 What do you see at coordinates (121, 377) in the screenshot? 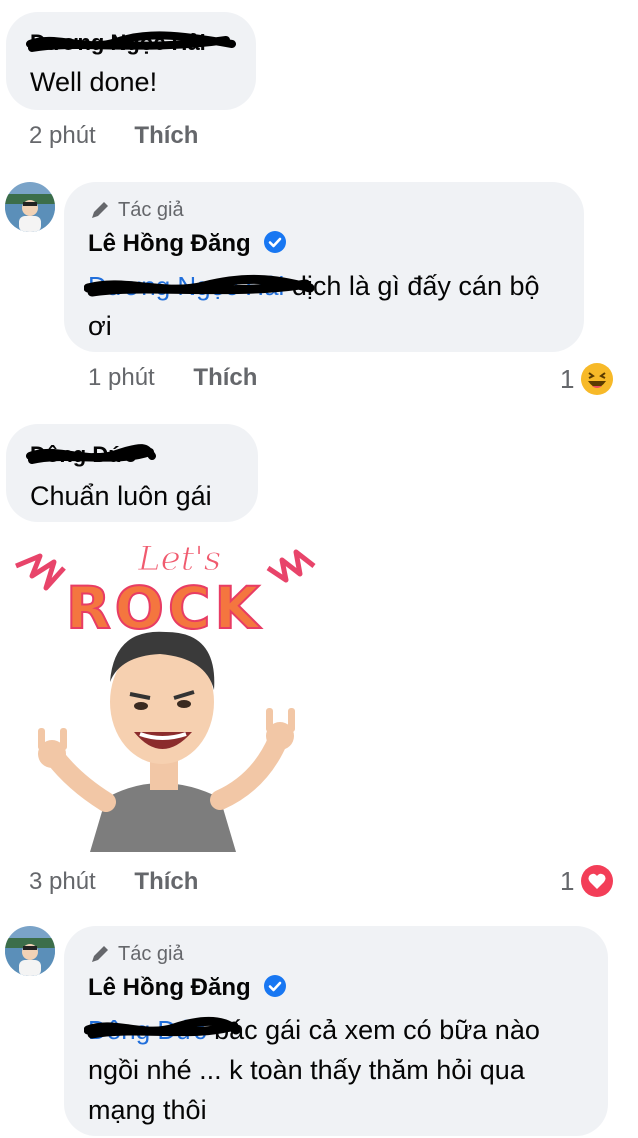
I see `comment-time: 1 phút` at bounding box center [121, 377].